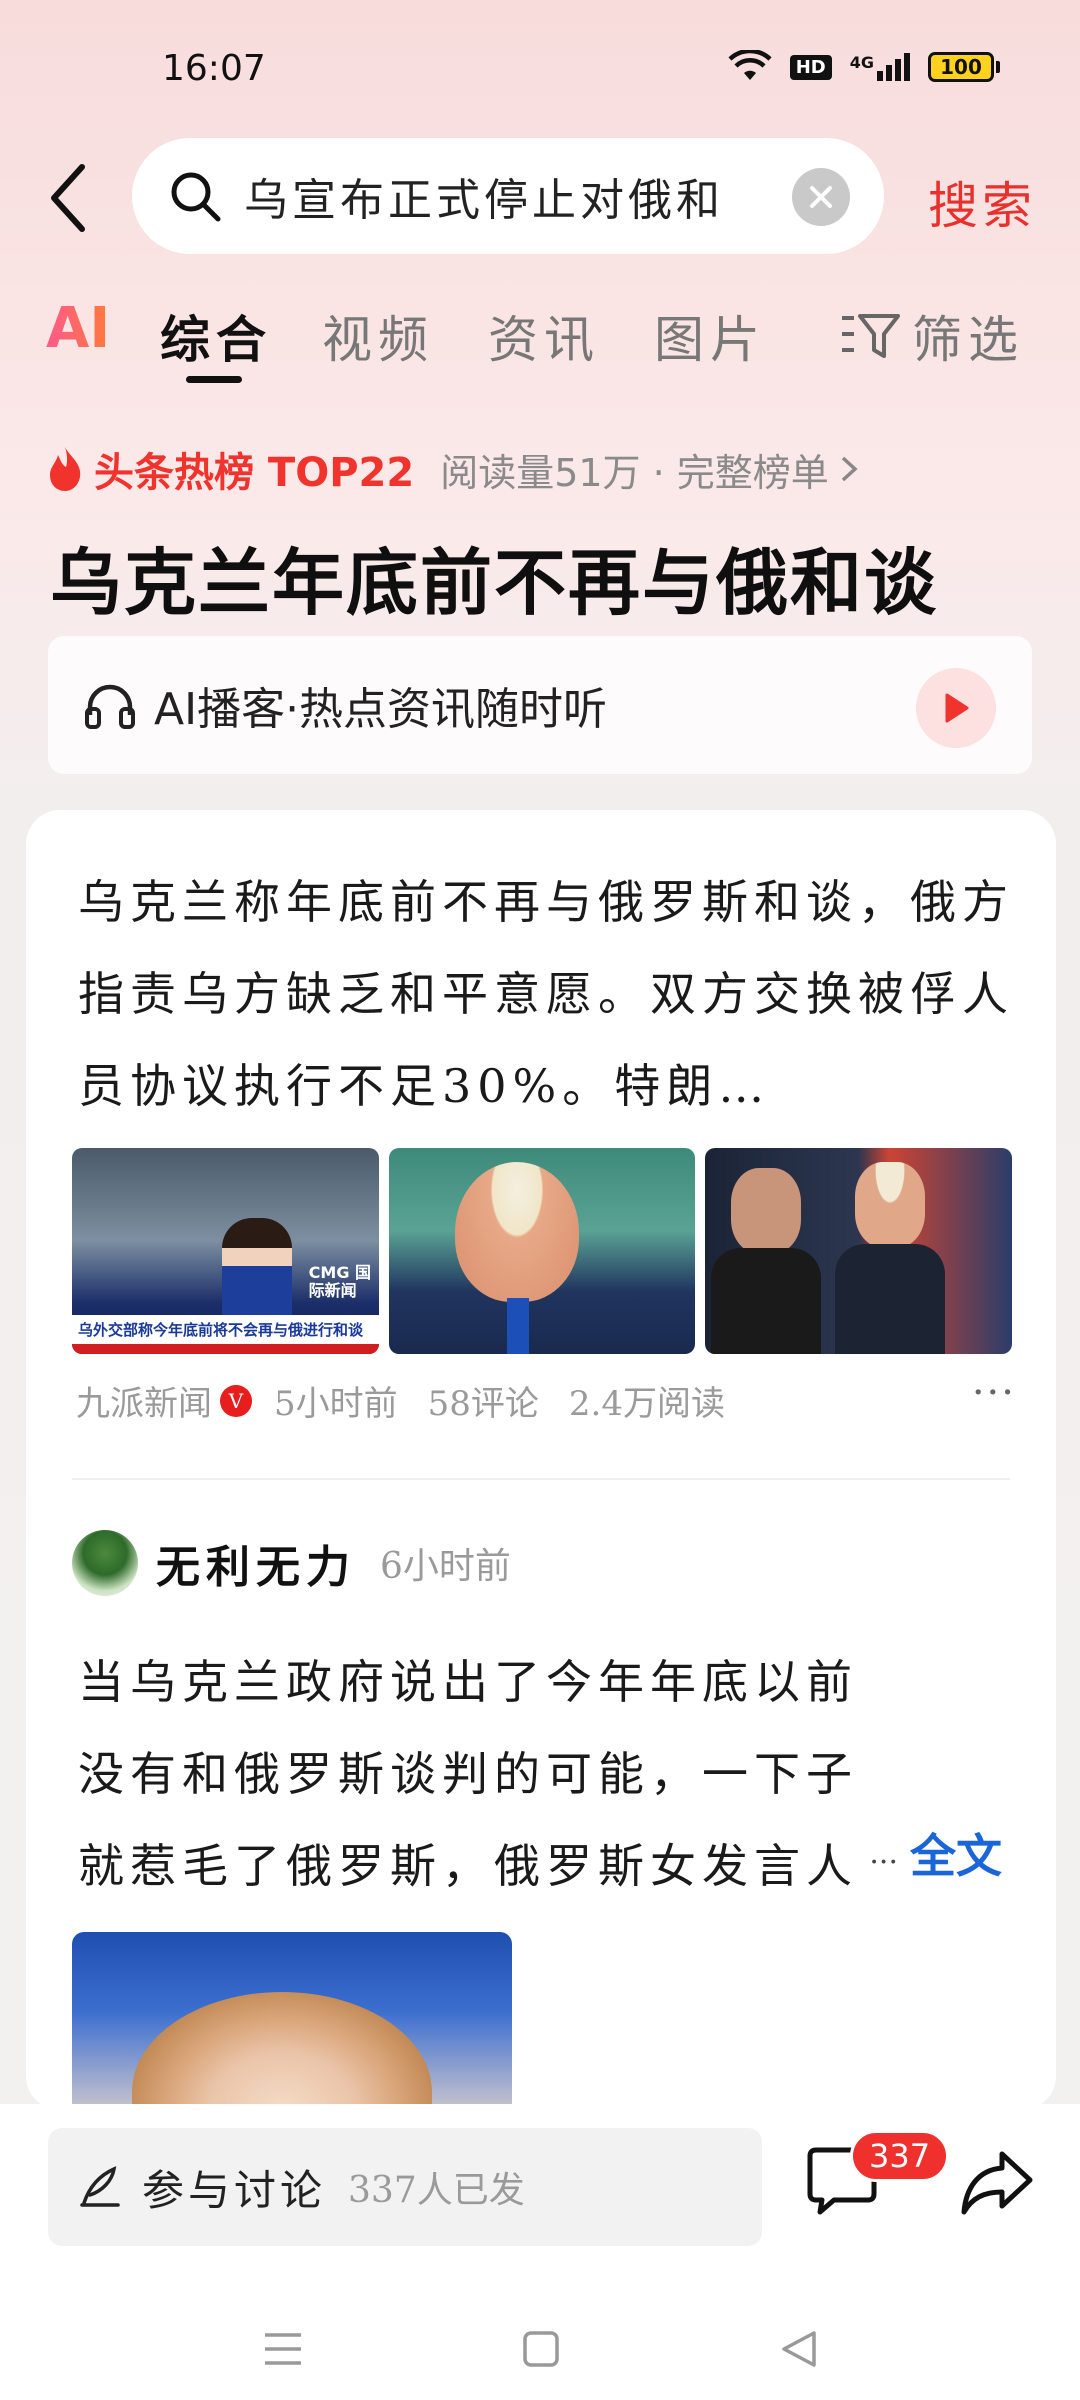 The width and height of the screenshot is (1080, 2400). Describe the element at coordinates (849, 469) in the screenshot. I see `chevron-right-icon` at that location.